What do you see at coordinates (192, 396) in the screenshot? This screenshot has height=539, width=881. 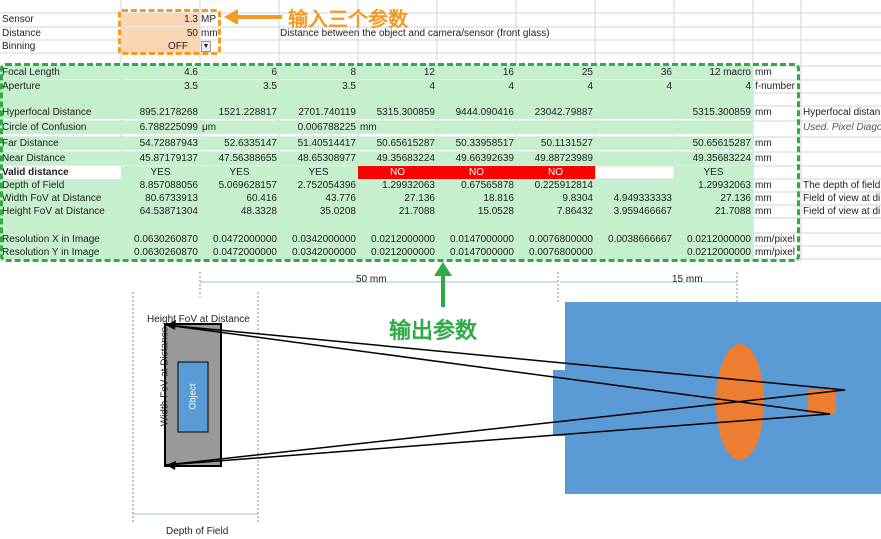 I see `object-label: Object` at bounding box center [192, 396].